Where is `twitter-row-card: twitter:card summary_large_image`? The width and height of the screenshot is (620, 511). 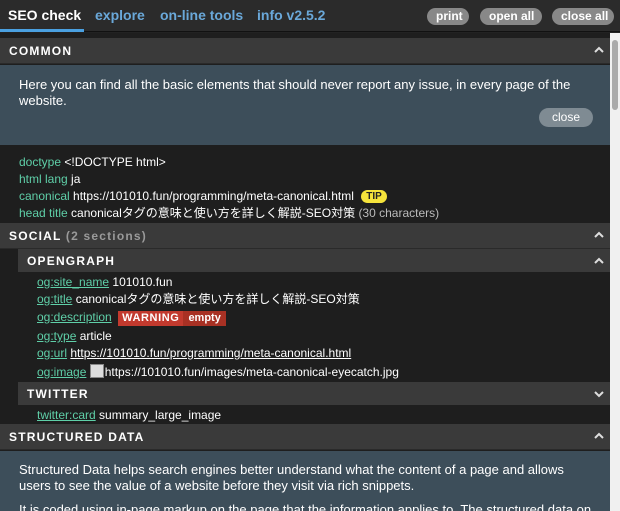 twitter-row-card: twitter:card summary_large_image is located at coordinates (129, 415).